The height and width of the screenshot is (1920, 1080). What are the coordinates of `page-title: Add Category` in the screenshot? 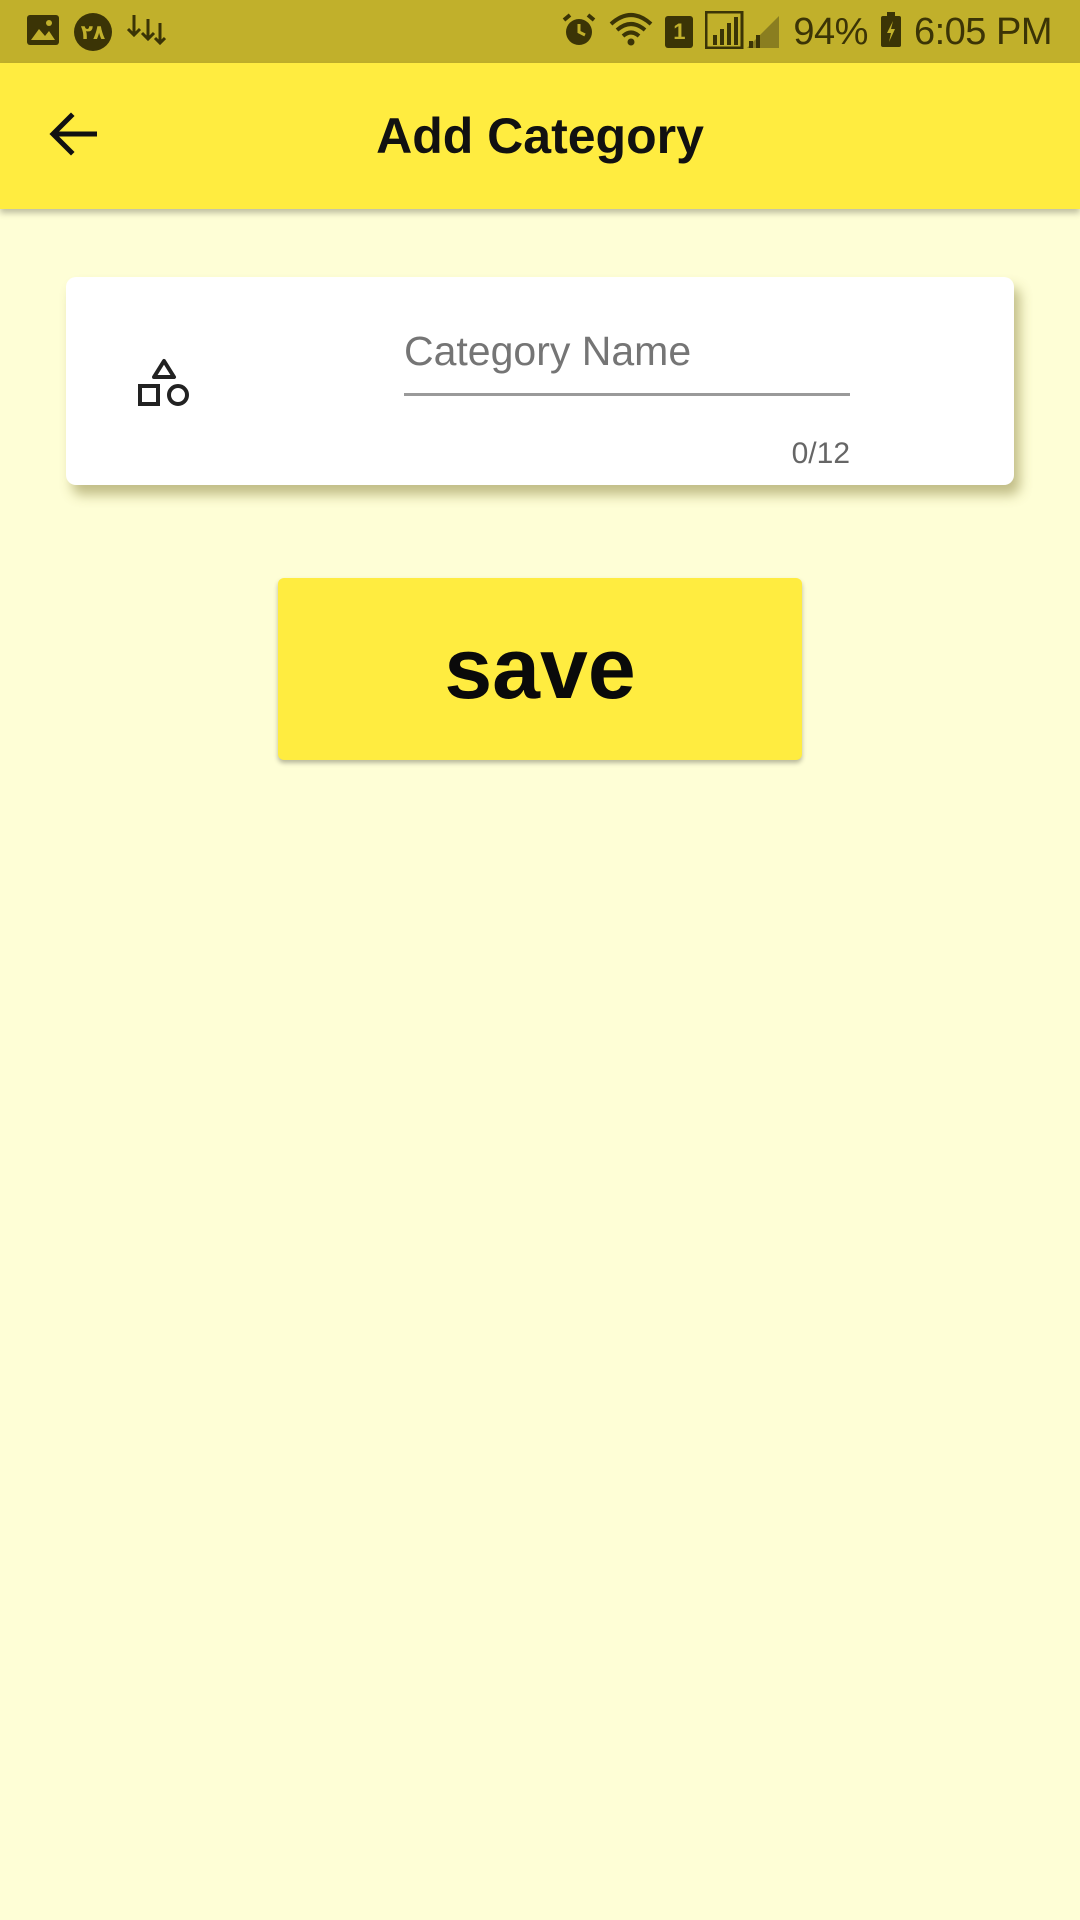 It's located at (540, 136).